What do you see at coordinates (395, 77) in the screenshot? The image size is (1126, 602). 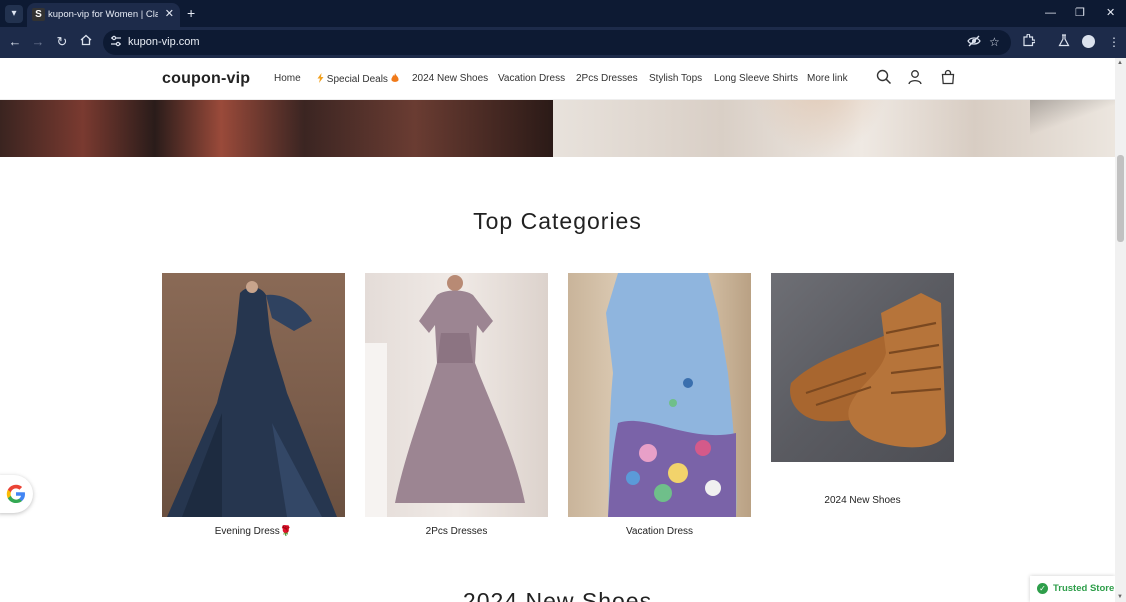 I see `fire-icon` at bounding box center [395, 77].